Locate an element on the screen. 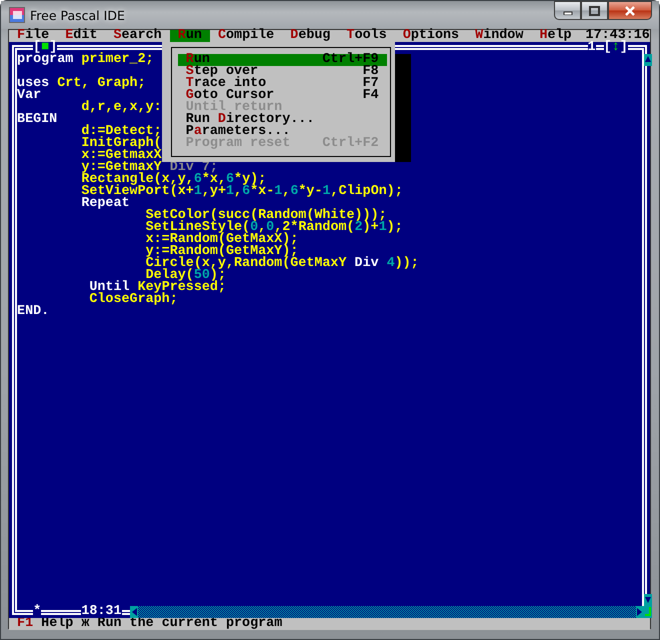 The height and width of the screenshot is (640, 660). modified-indicator: * is located at coordinates (37, 612).